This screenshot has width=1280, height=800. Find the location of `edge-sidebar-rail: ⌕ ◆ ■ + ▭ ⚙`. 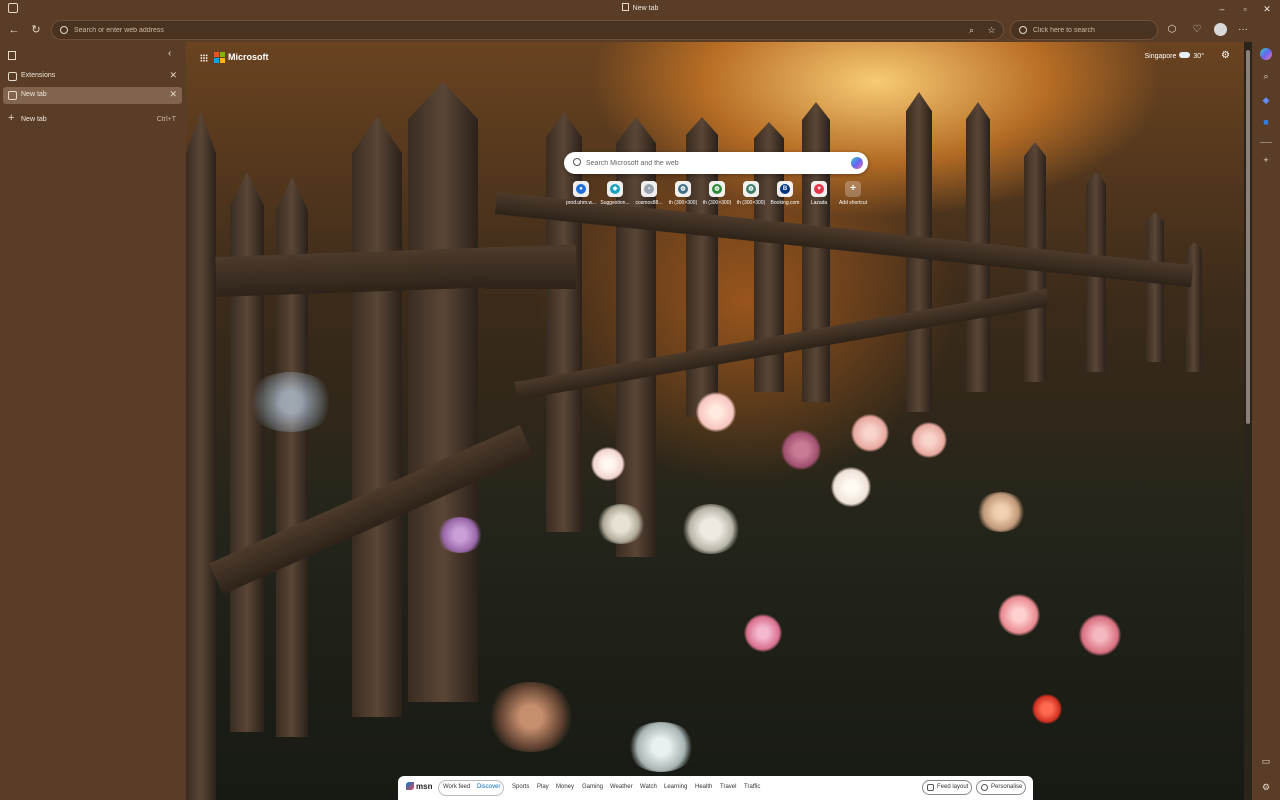

edge-sidebar-rail: ⌕ ◆ ■ + ▭ ⚙ is located at coordinates (1266, 409).